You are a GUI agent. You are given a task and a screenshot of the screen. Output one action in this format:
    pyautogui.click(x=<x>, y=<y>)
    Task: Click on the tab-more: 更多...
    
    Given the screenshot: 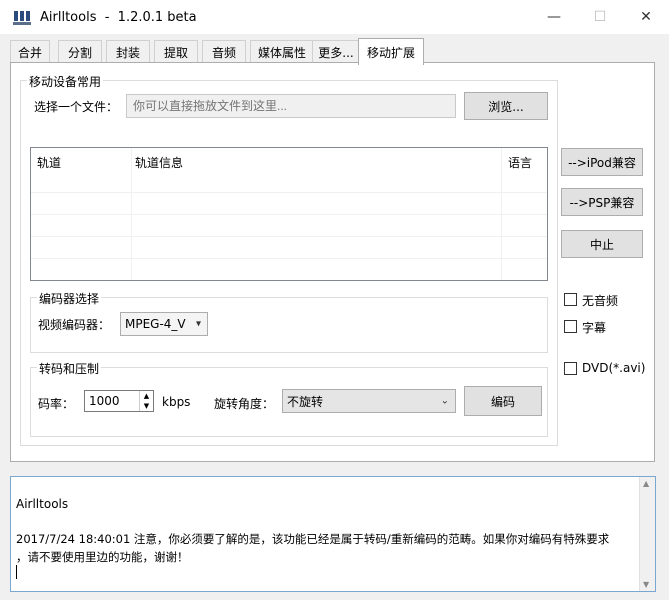 What is the action you would take?
    pyautogui.click(x=336, y=51)
    